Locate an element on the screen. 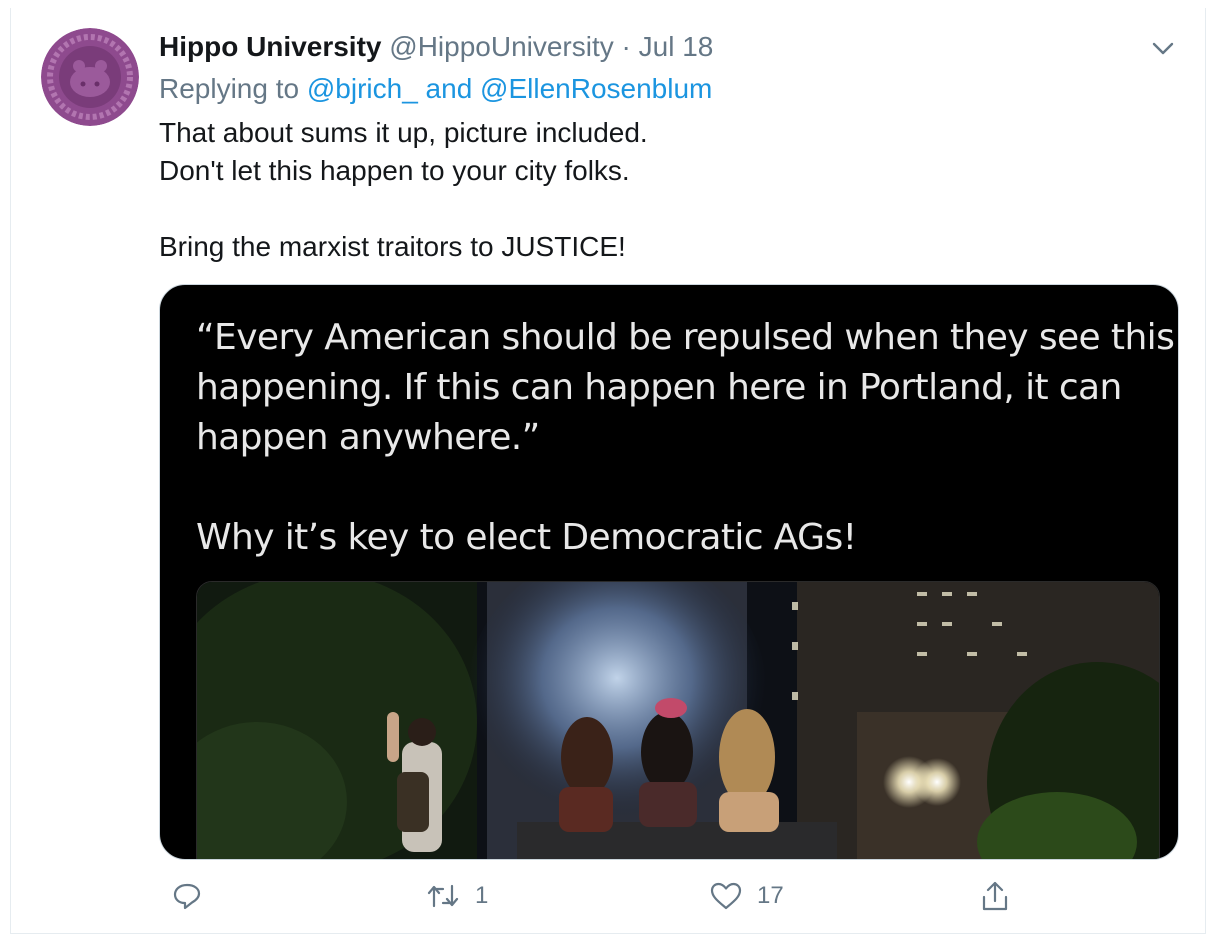 The width and height of the screenshot is (1218, 940). quote-line is located at coordinates (685, 488).